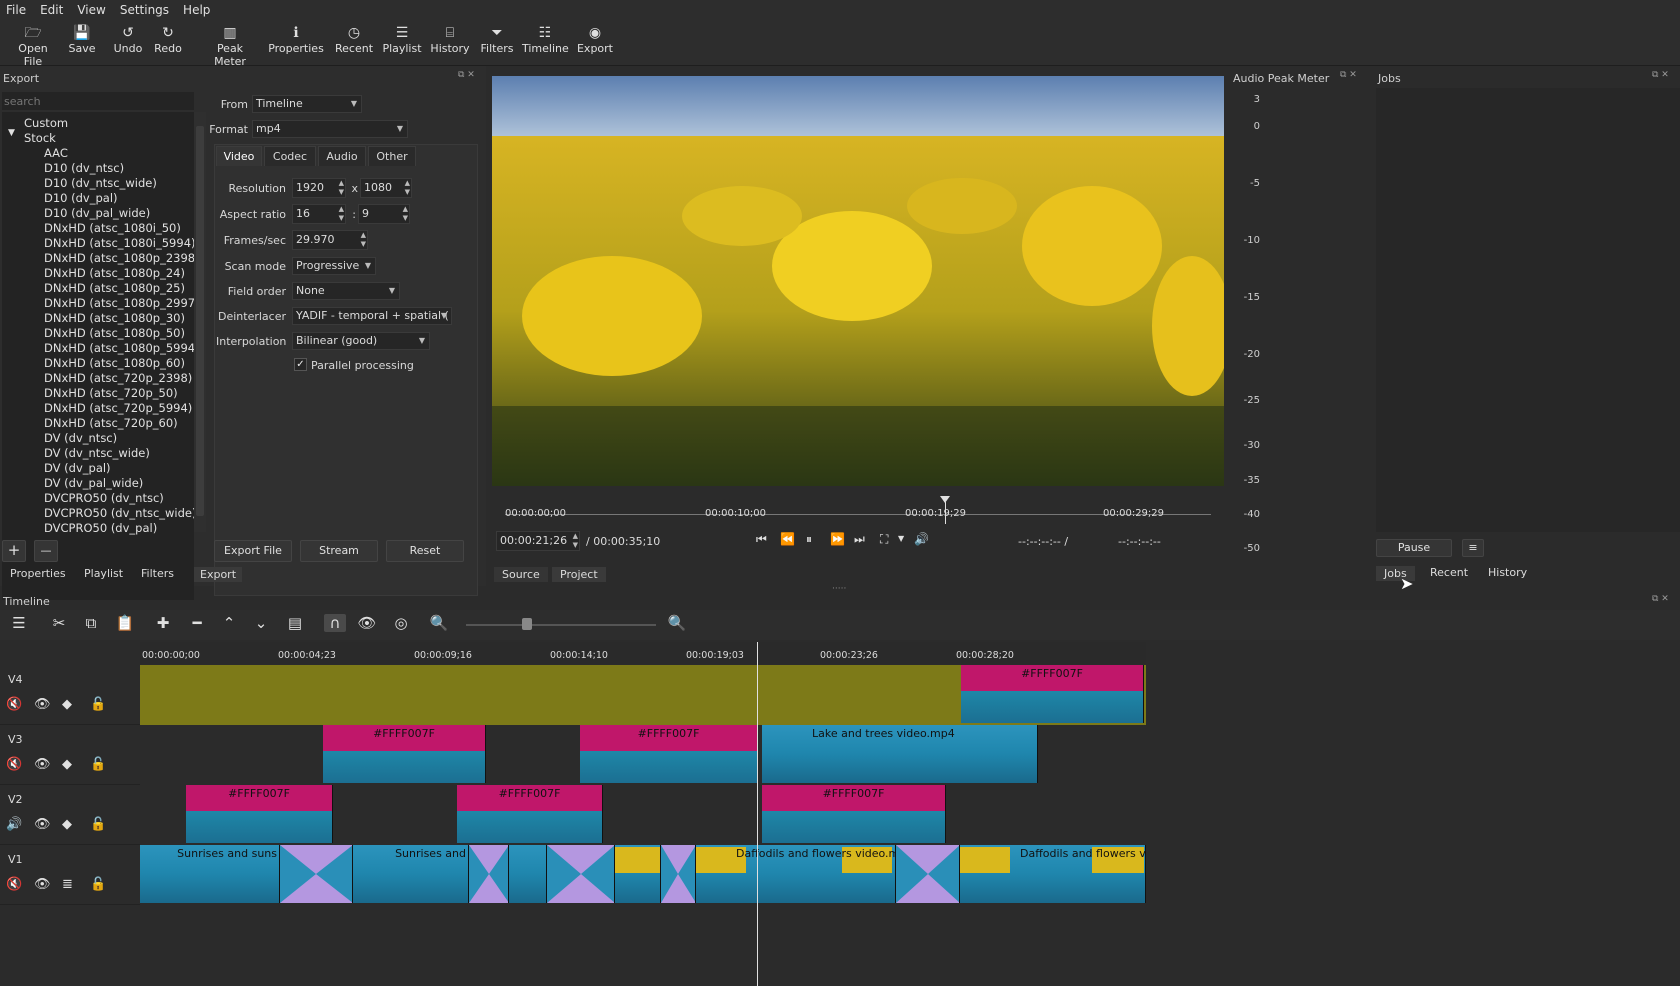  What do you see at coordinates (581, 874) in the screenshot?
I see `transition-clip` at bounding box center [581, 874].